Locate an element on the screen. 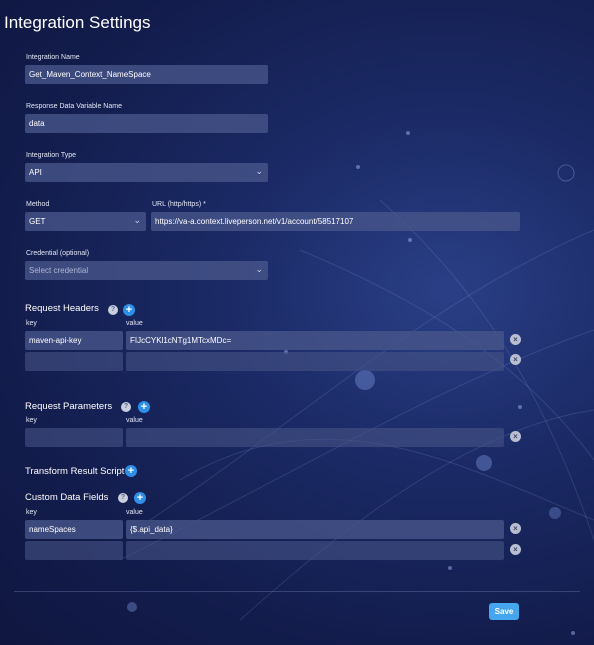 The image size is (594, 645). method-value: GET is located at coordinates (37, 221).